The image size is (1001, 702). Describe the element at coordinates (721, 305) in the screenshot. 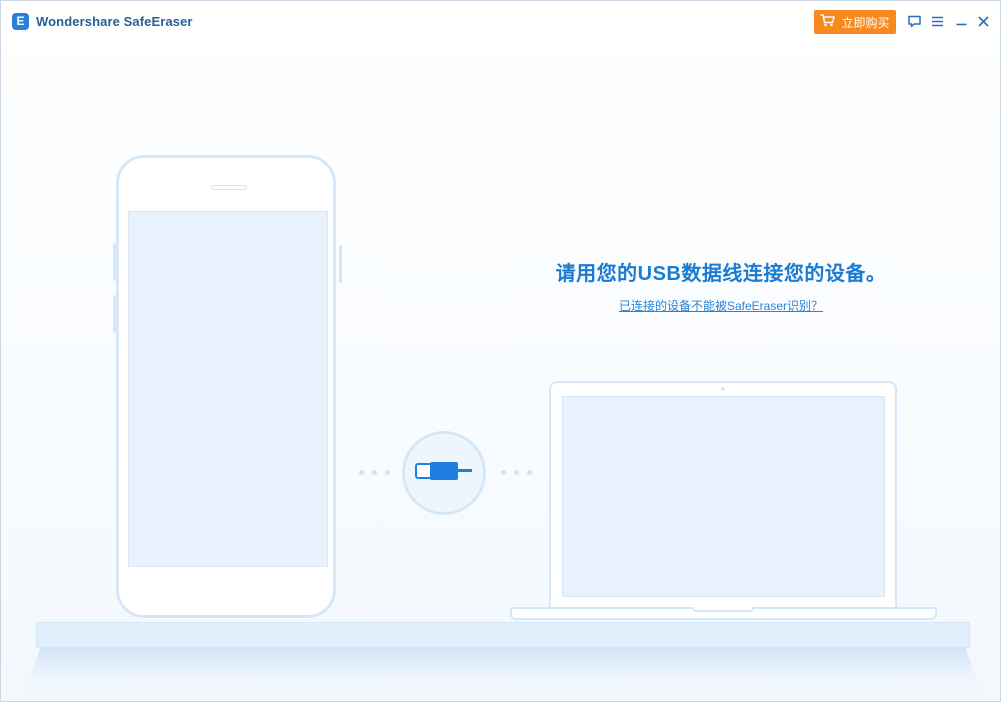

I see `device-not-recognized-link: 已连接的设备不能被SafeEraser识别？` at that location.